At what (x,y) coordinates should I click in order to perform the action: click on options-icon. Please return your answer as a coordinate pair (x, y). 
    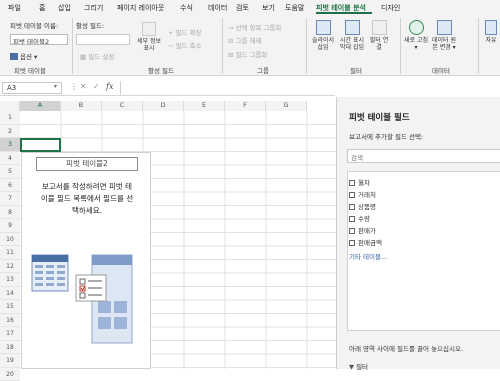
    Looking at the image, I should click on (14, 56).